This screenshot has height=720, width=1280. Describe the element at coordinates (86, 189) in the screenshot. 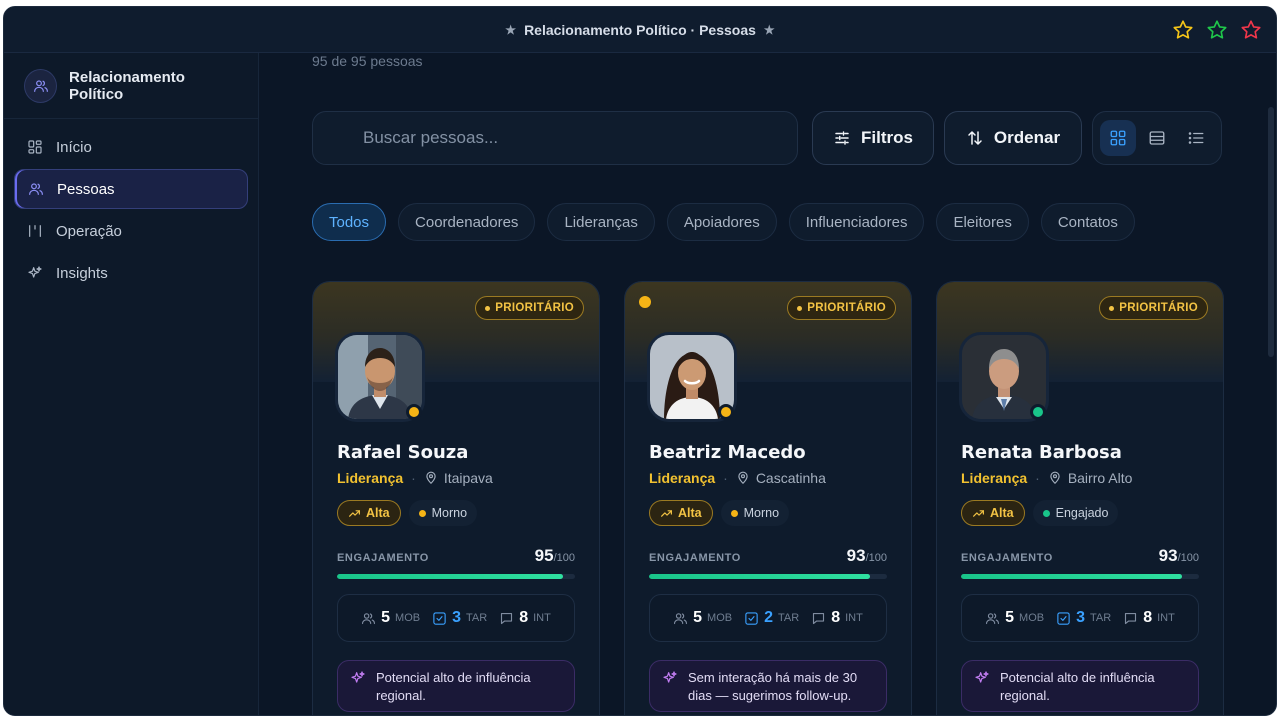

I see `sidebar-item-label: Pessoas` at that location.